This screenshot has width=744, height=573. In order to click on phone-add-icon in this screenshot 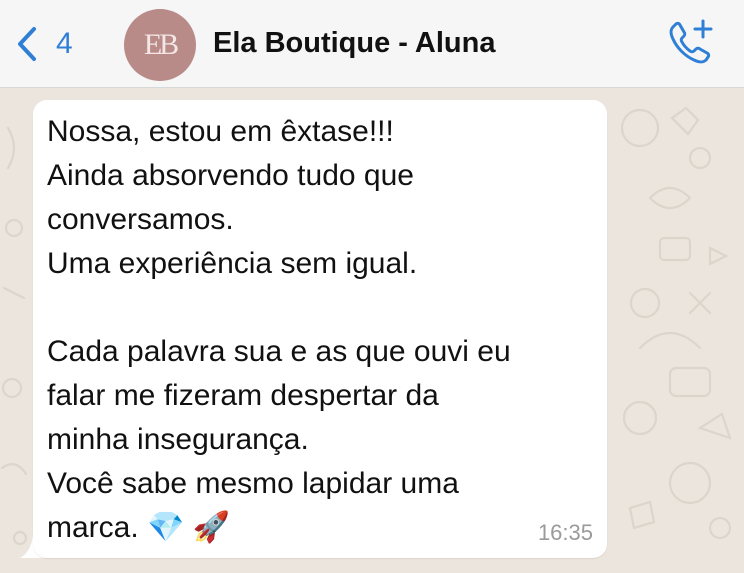, I will do `click(691, 41)`.